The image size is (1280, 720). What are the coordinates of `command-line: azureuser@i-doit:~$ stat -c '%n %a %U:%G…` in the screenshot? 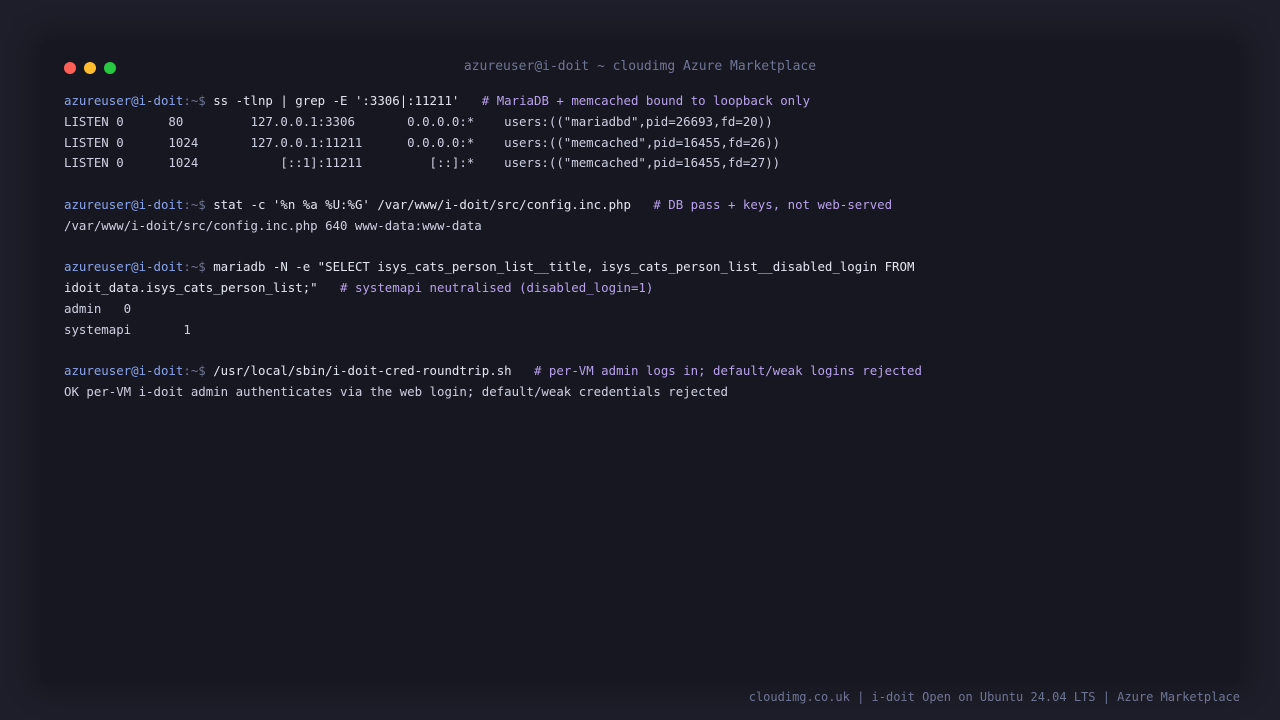 It's located at (644, 205).